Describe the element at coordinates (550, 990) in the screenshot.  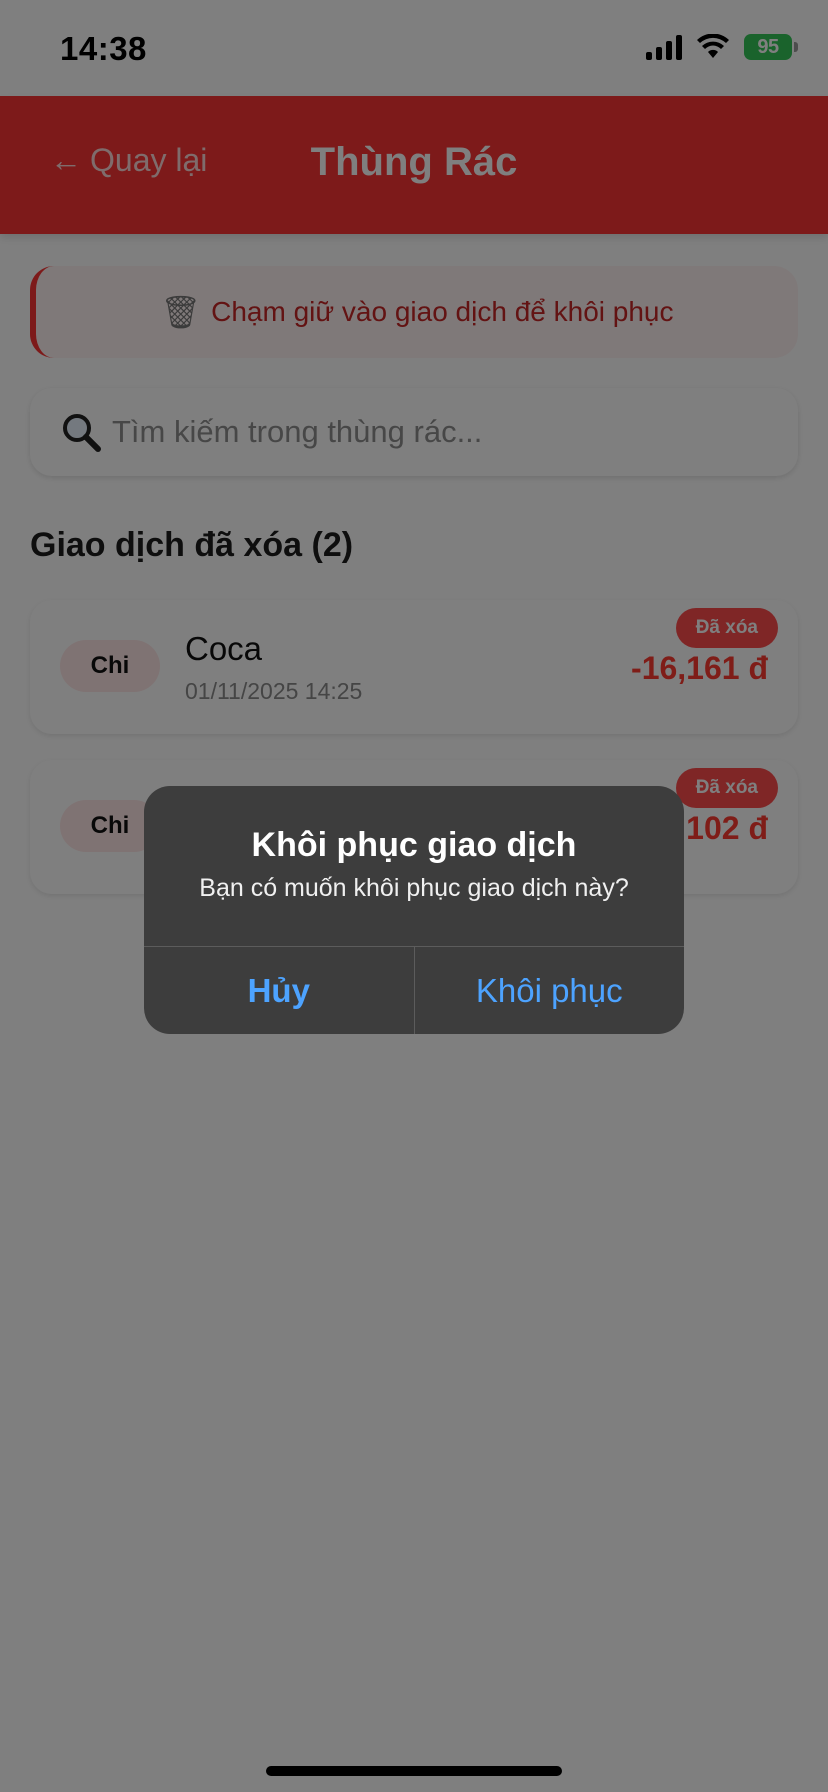
I see `restore-button: Khôi phục` at that location.